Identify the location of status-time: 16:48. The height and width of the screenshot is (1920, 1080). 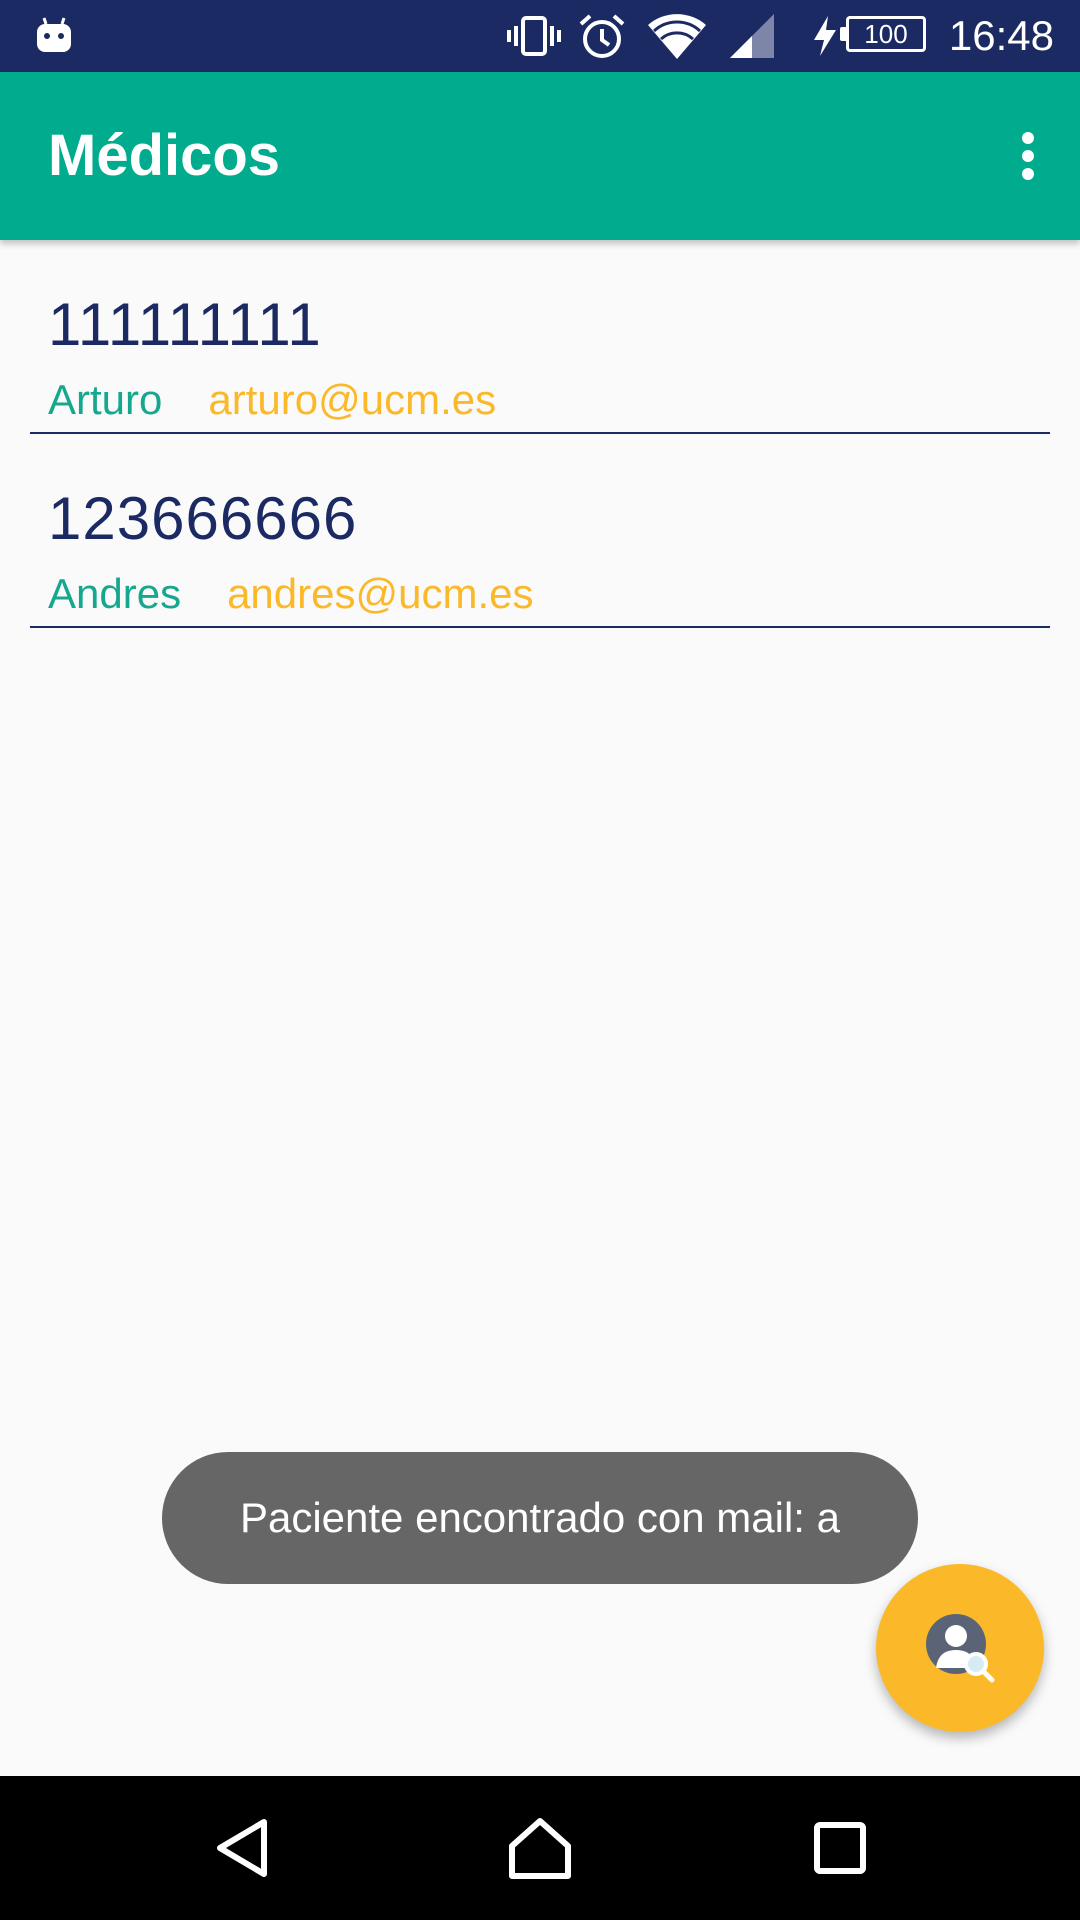
(1001, 35).